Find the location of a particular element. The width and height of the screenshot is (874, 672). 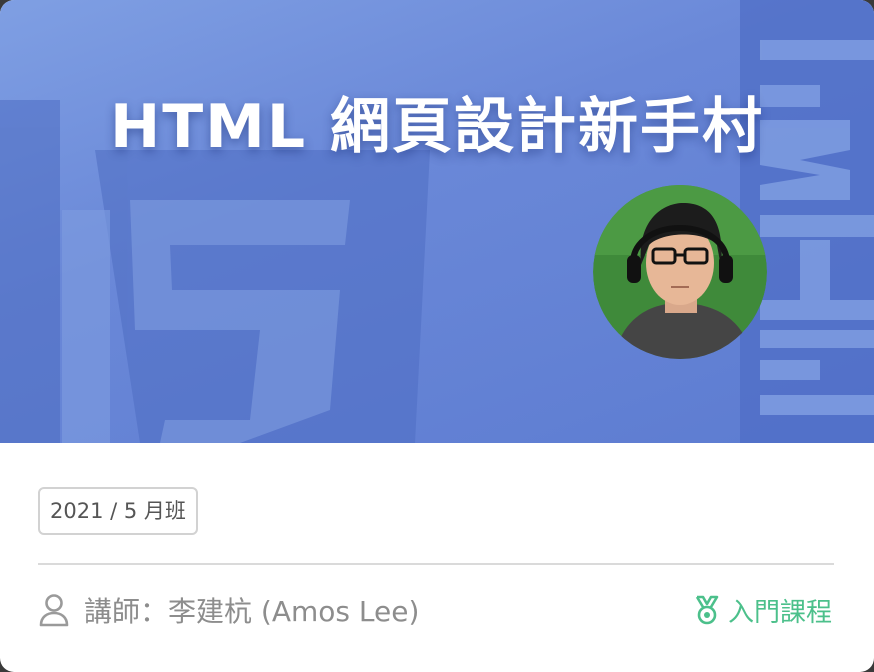

medal-icon is located at coordinates (707, 610).